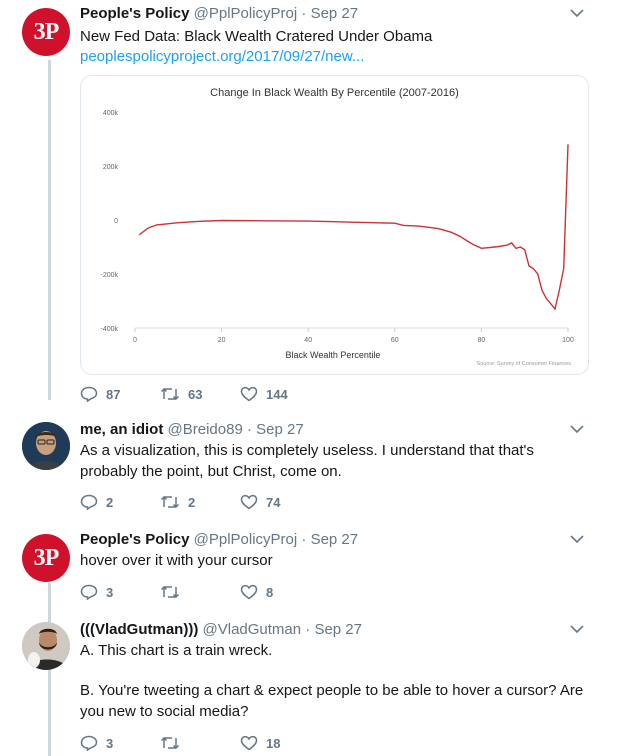 The height and width of the screenshot is (756, 618). Describe the element at coordinates (260, 743) in the screenshot. I see `like-button: 18` at that location.